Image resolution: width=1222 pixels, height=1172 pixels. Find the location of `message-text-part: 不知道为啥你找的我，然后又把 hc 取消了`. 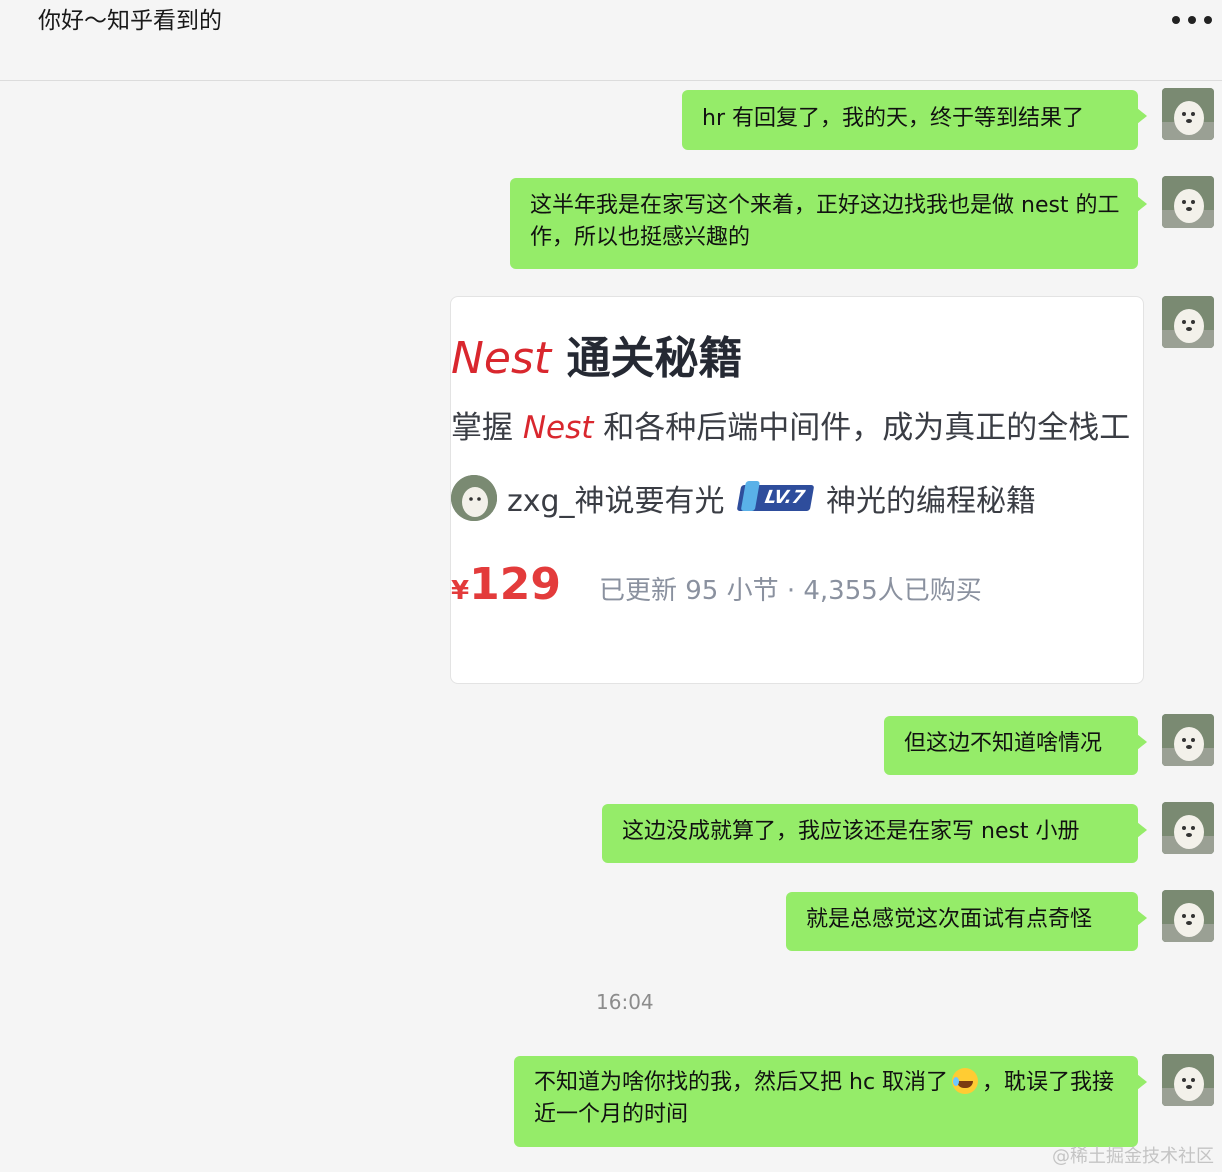

message-text-part: 不知道为啥你找的我，然后又把 hc 取消了 is located at coordinates (741, 1082).